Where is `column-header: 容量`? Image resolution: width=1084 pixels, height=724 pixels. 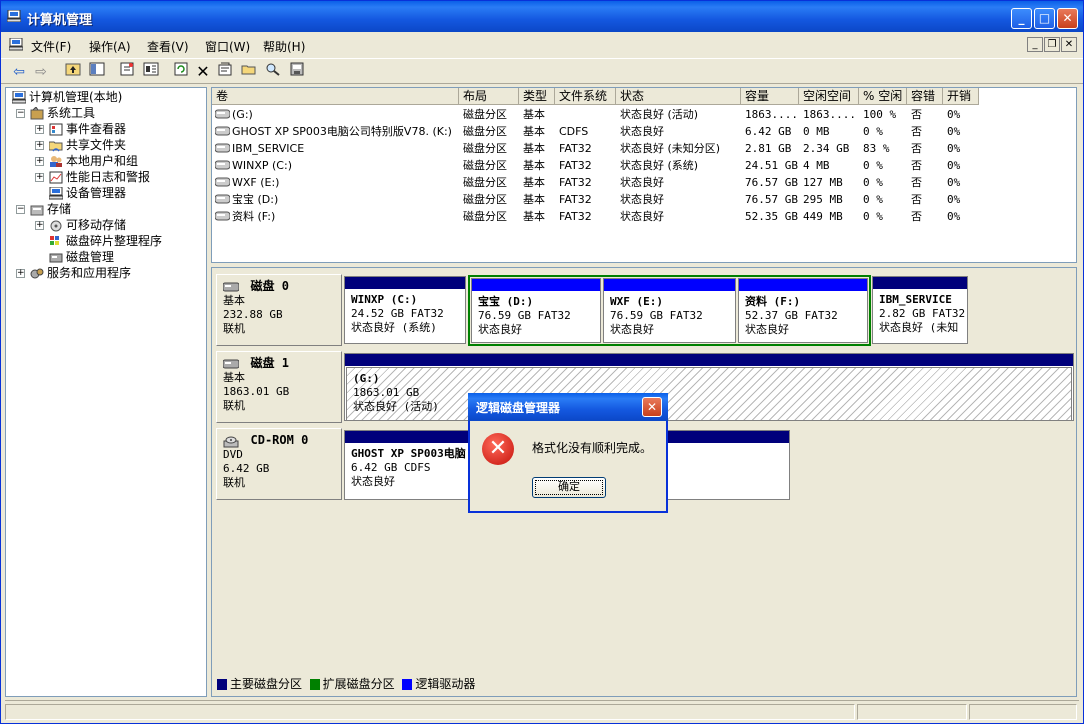
column-header: 容量 is located at coordinates (770, 96).